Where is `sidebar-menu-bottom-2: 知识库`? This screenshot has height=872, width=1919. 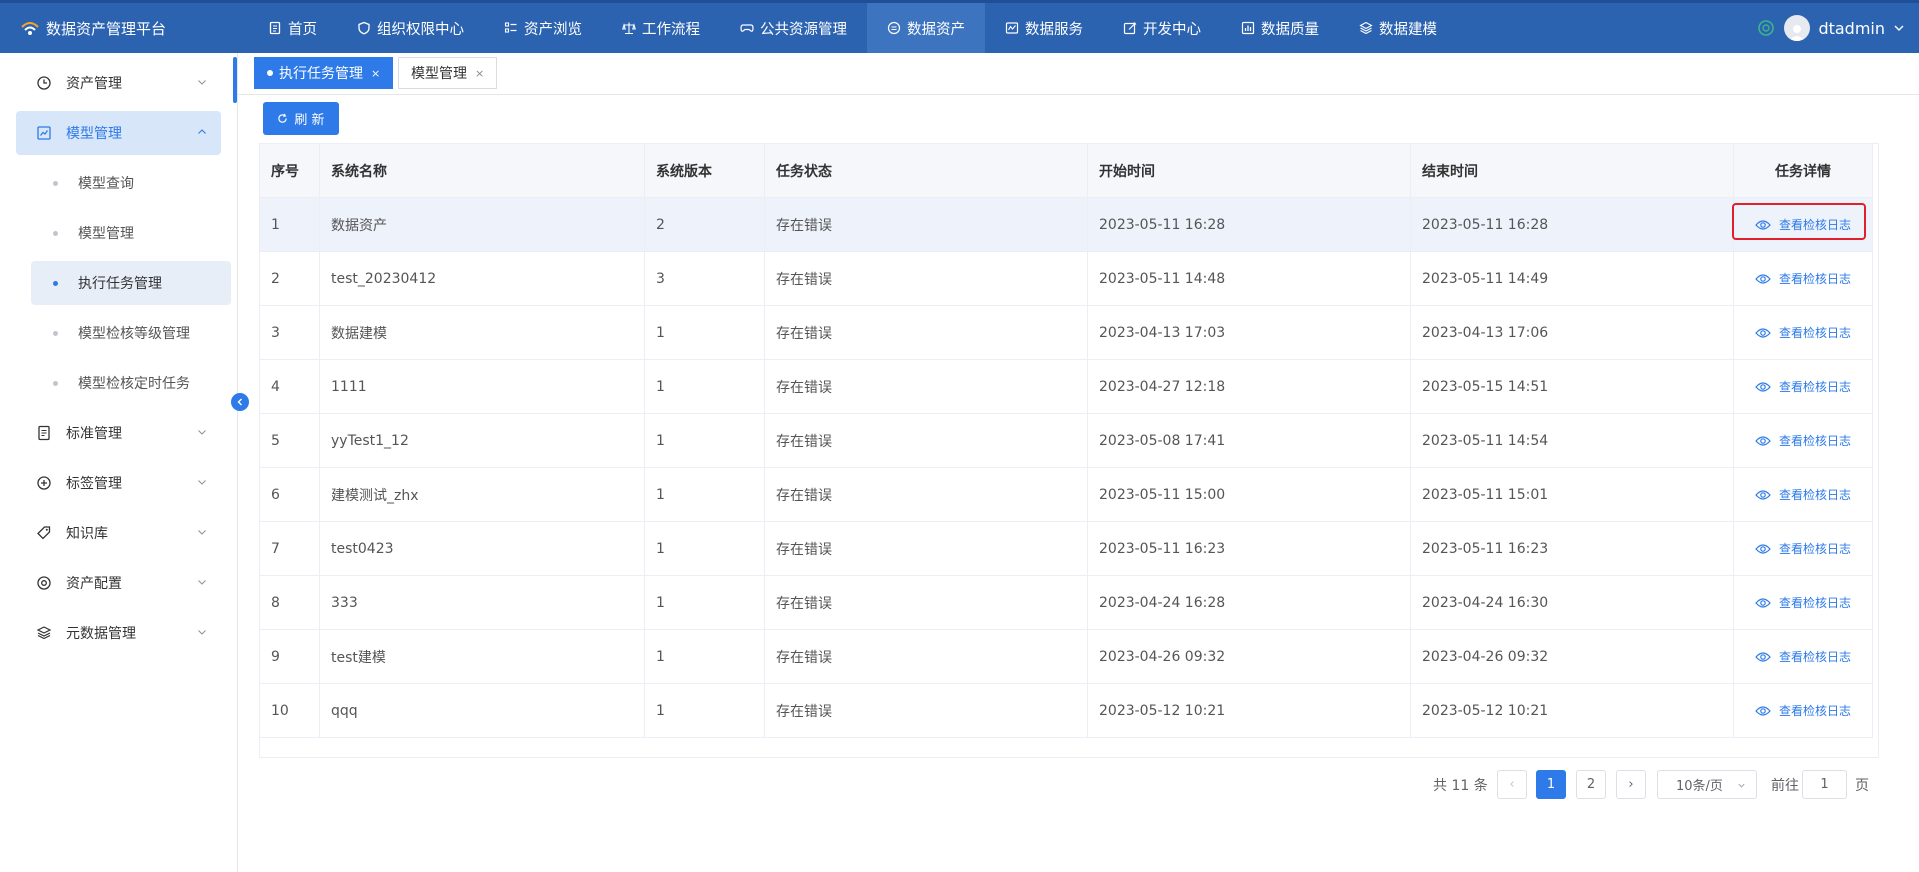
sidebar-menu-bottom-2: 知识库 is located at coordinates (118, 533).